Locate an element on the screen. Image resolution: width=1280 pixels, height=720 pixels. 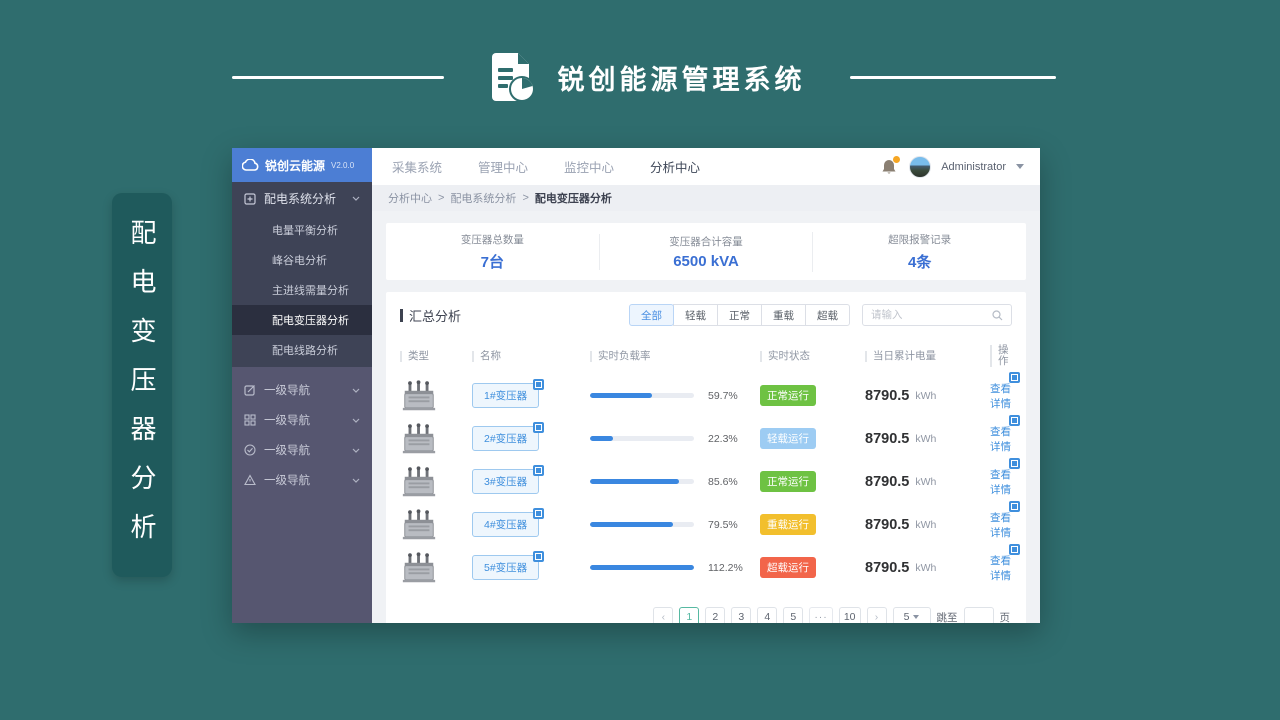
topnav-analysis-center: 分析中心 is located at coordinates (675, 166).